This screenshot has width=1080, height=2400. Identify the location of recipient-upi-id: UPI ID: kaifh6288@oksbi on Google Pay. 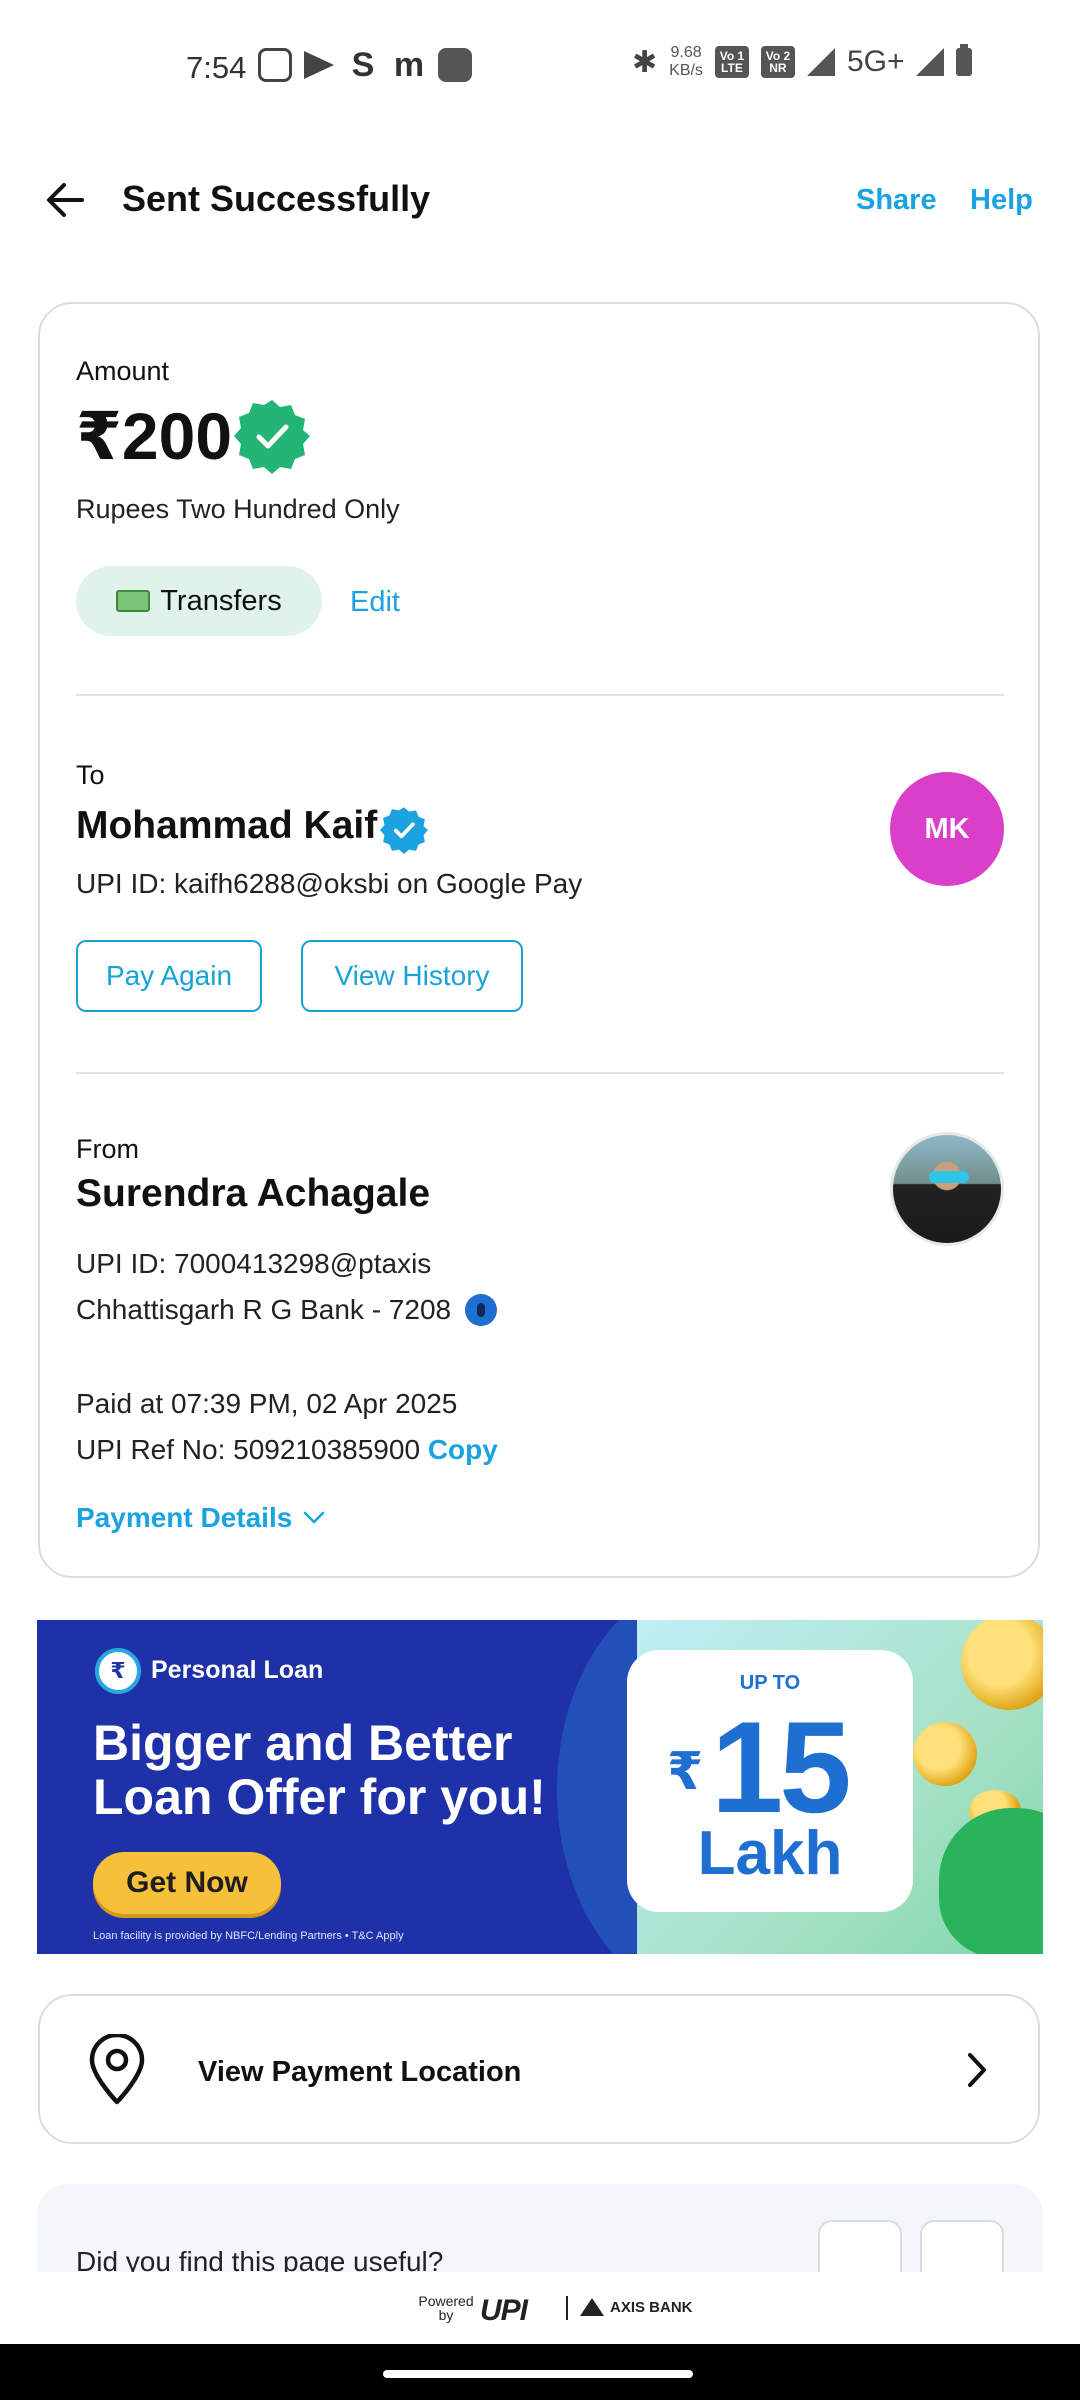
(329, 883).